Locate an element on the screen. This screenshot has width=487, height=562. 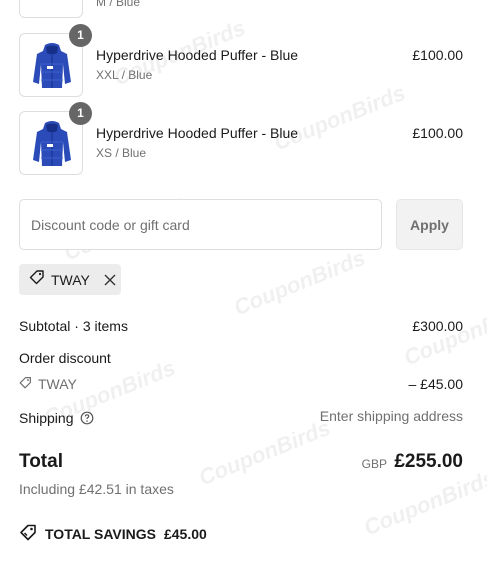
currency-code: GBP is located at coordinates (374, 464).